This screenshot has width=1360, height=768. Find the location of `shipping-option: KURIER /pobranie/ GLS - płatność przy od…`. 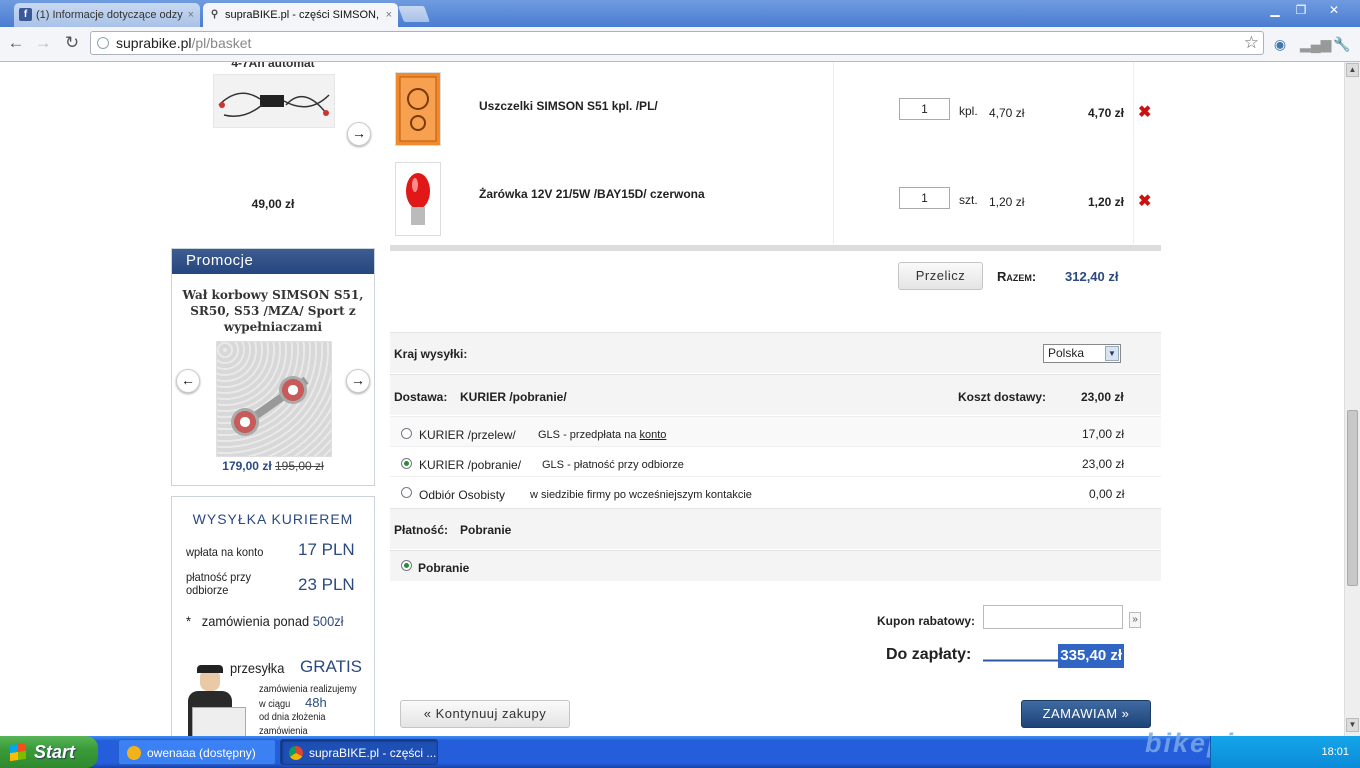

shipping-option: KURIER /pobranie/ GLS - płatność przy od… is located at coordinates (775, 461).